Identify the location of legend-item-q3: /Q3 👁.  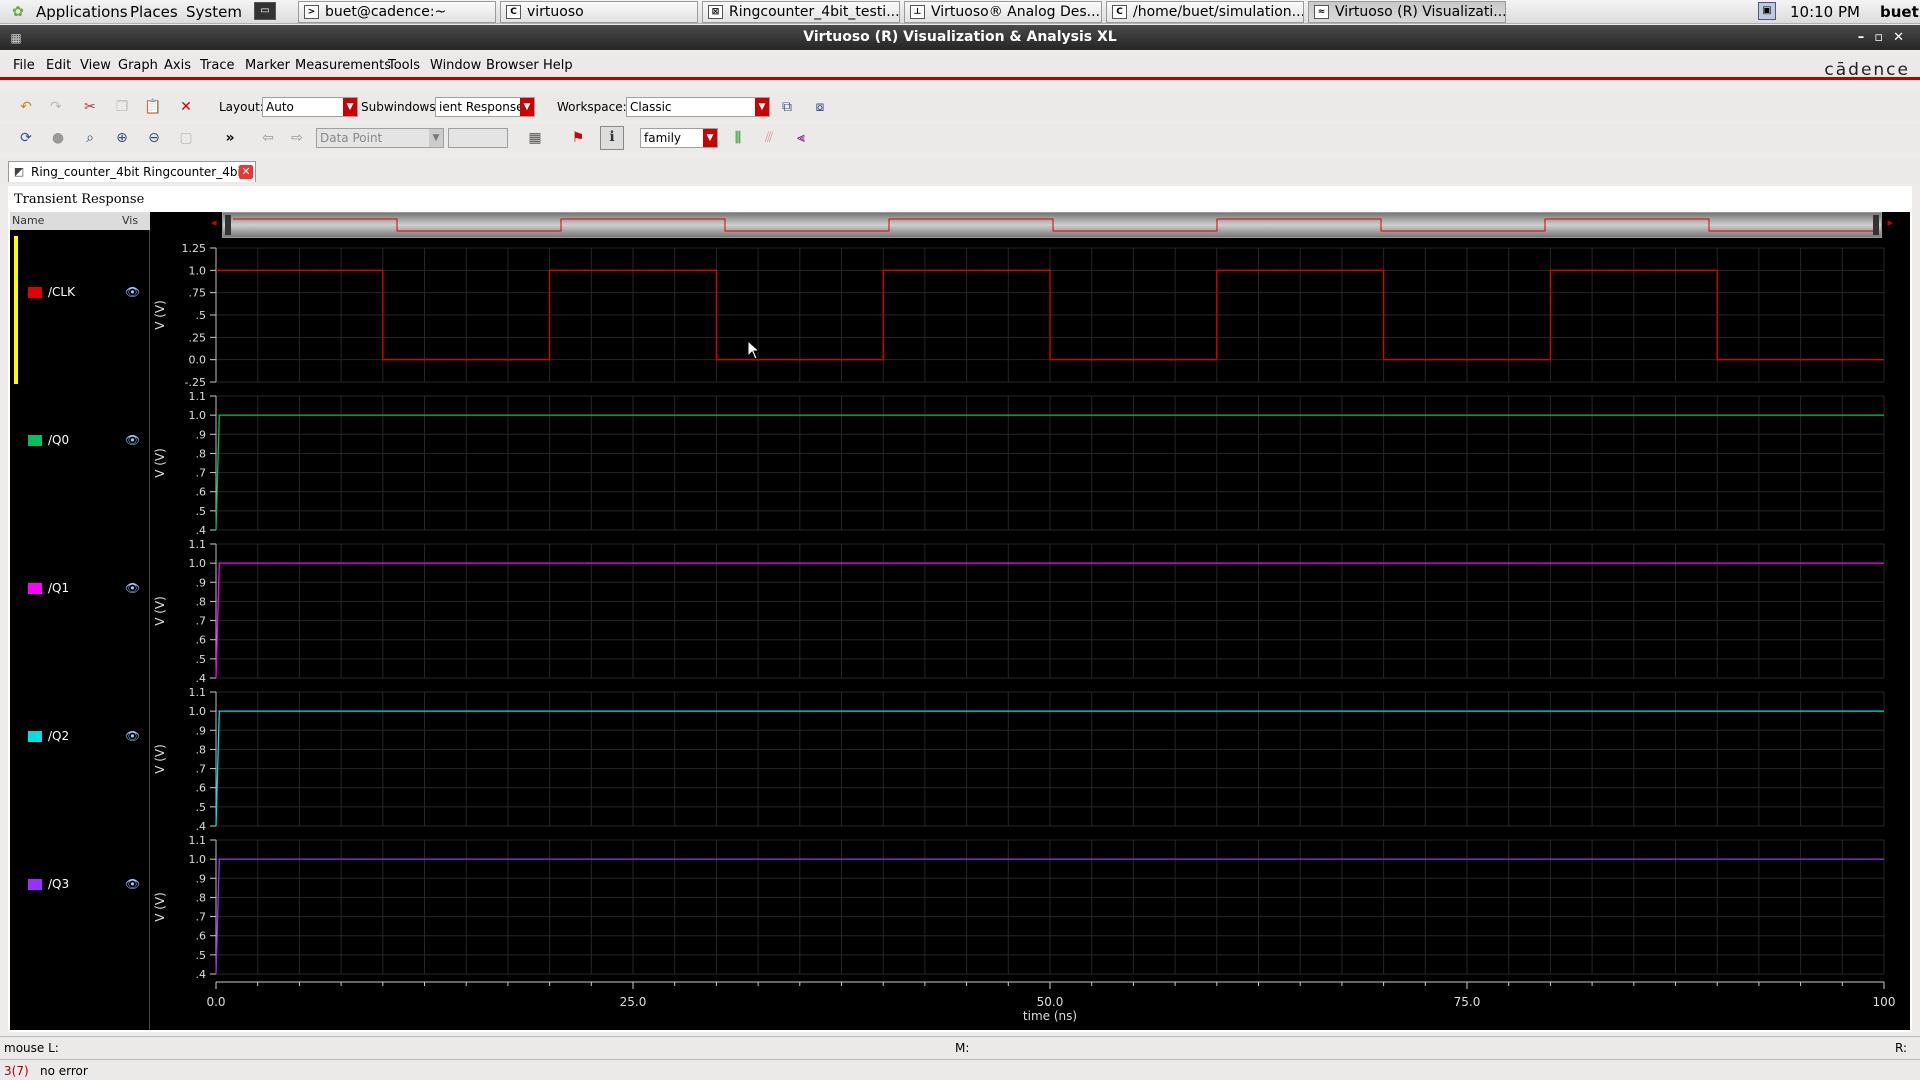
(80, 885).